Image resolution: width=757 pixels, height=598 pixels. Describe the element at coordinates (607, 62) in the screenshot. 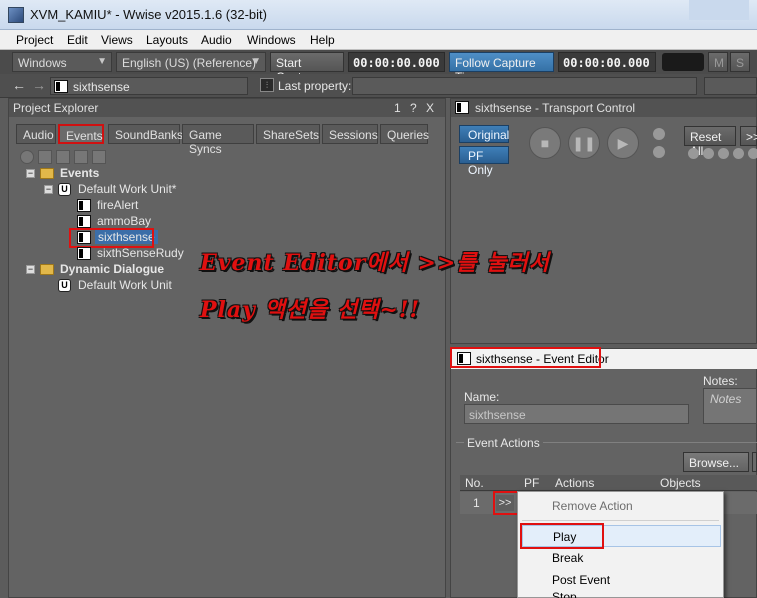

I see `follow-time-display: 00:00:00.000` at that location.